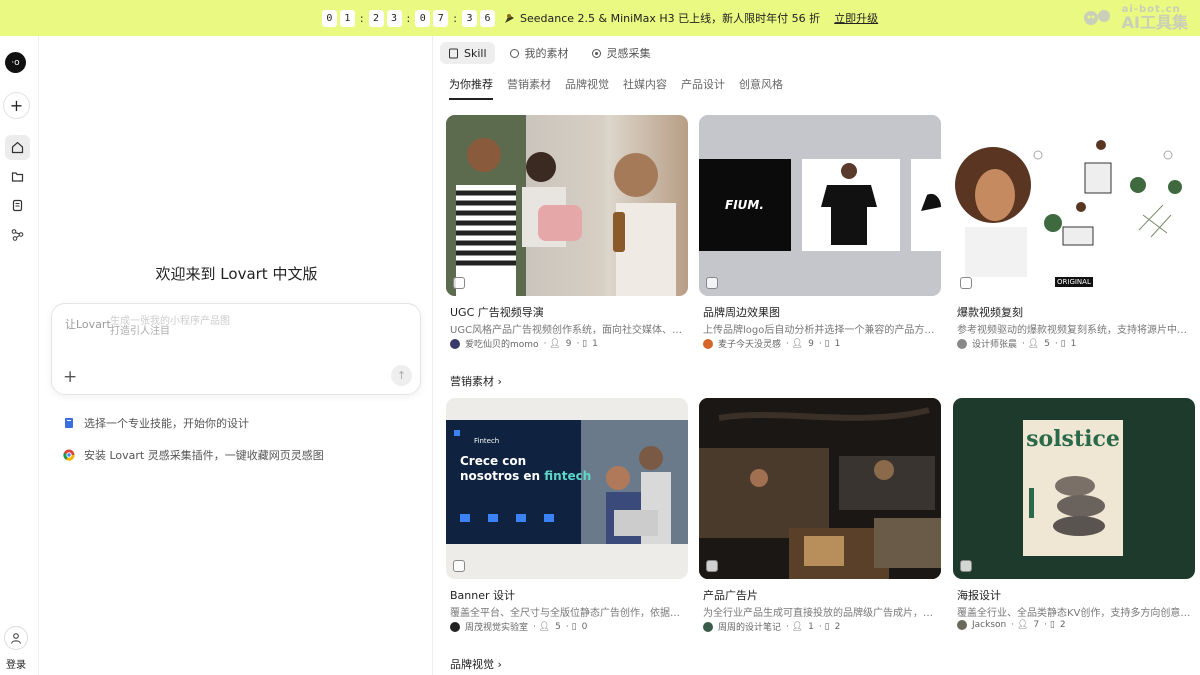 The image size is (1200, 675). I want to click on users-count: 7, so click(1036, 625).